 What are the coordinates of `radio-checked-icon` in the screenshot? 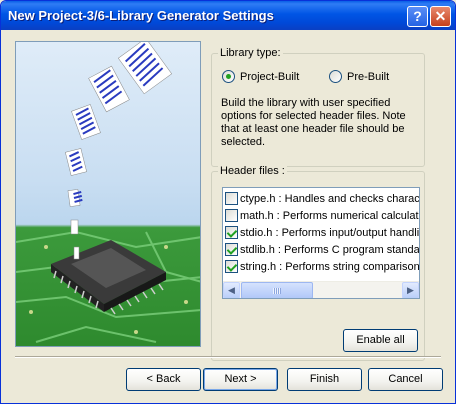 It's located at (228, 76).